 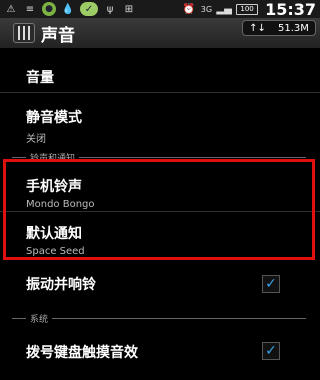 I want to click on alarm-clock-icon: ⏰, so click(x=188, y=9).